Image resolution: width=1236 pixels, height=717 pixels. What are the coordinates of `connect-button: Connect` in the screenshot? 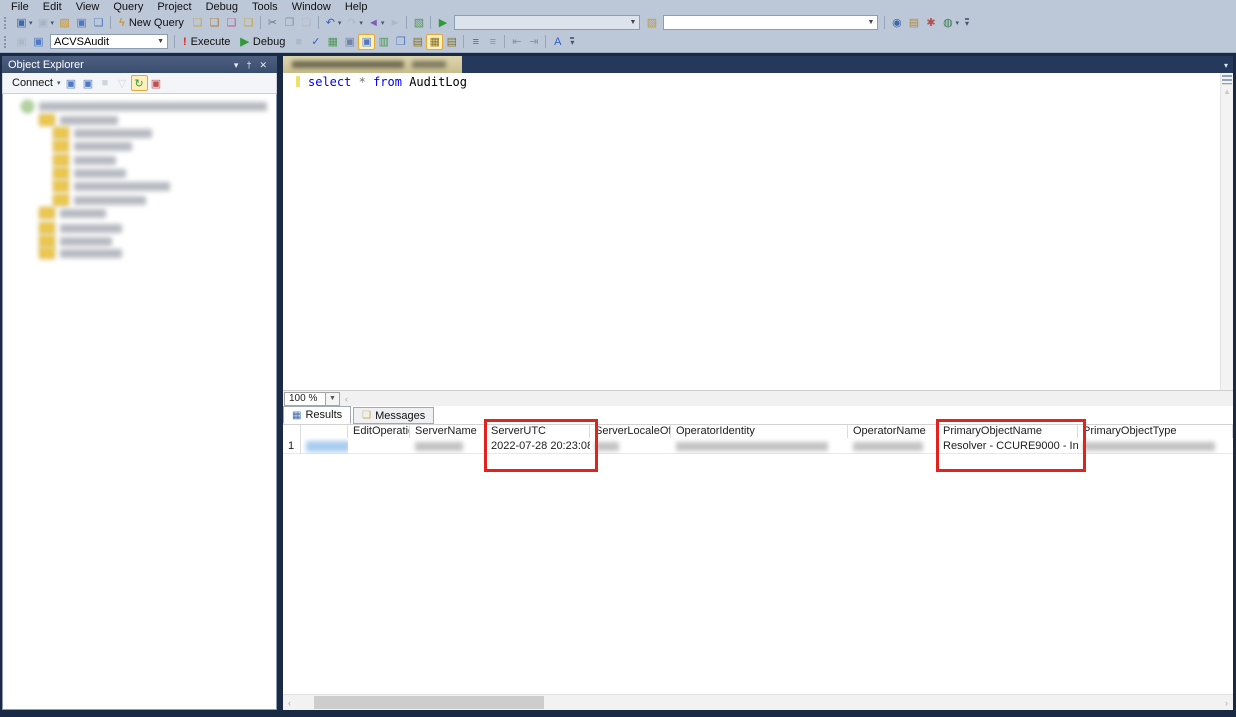 It's located at (32, 83).